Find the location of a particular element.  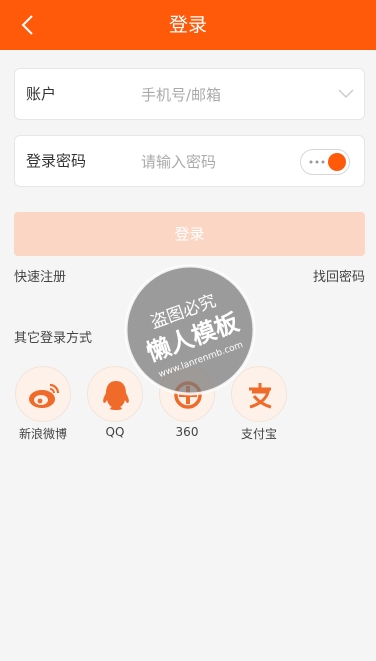

password-input is located at coordinates (226, 162).